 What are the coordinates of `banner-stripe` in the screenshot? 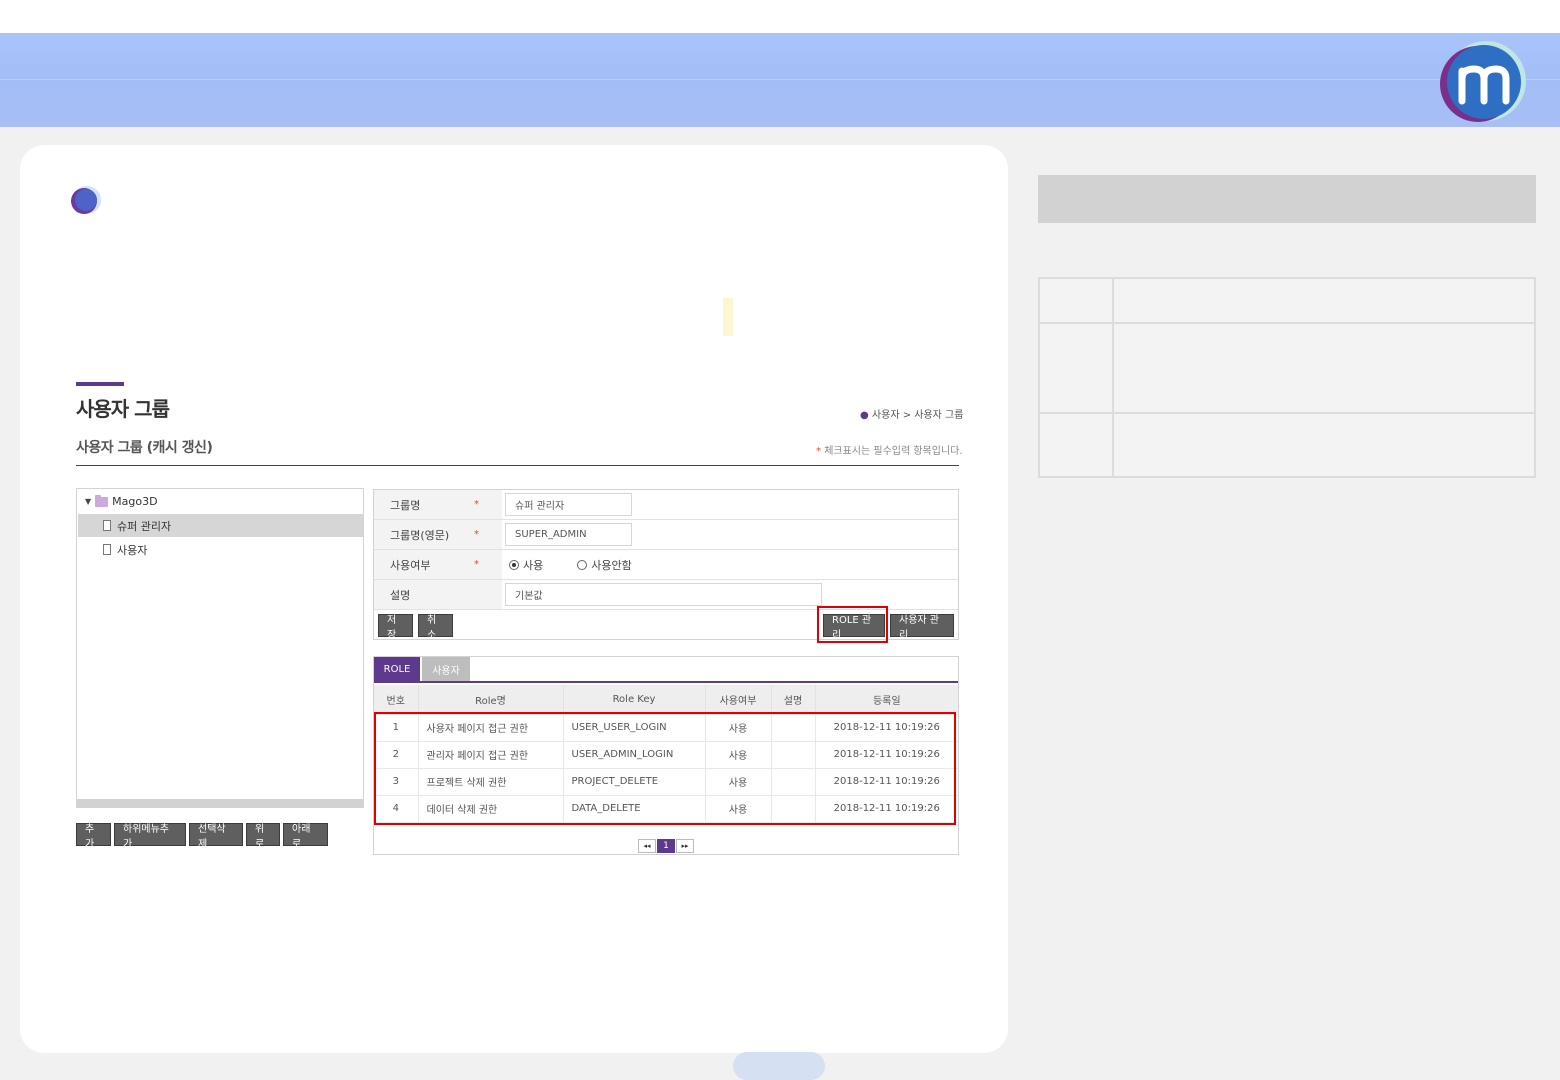 It's located at (780, 79).